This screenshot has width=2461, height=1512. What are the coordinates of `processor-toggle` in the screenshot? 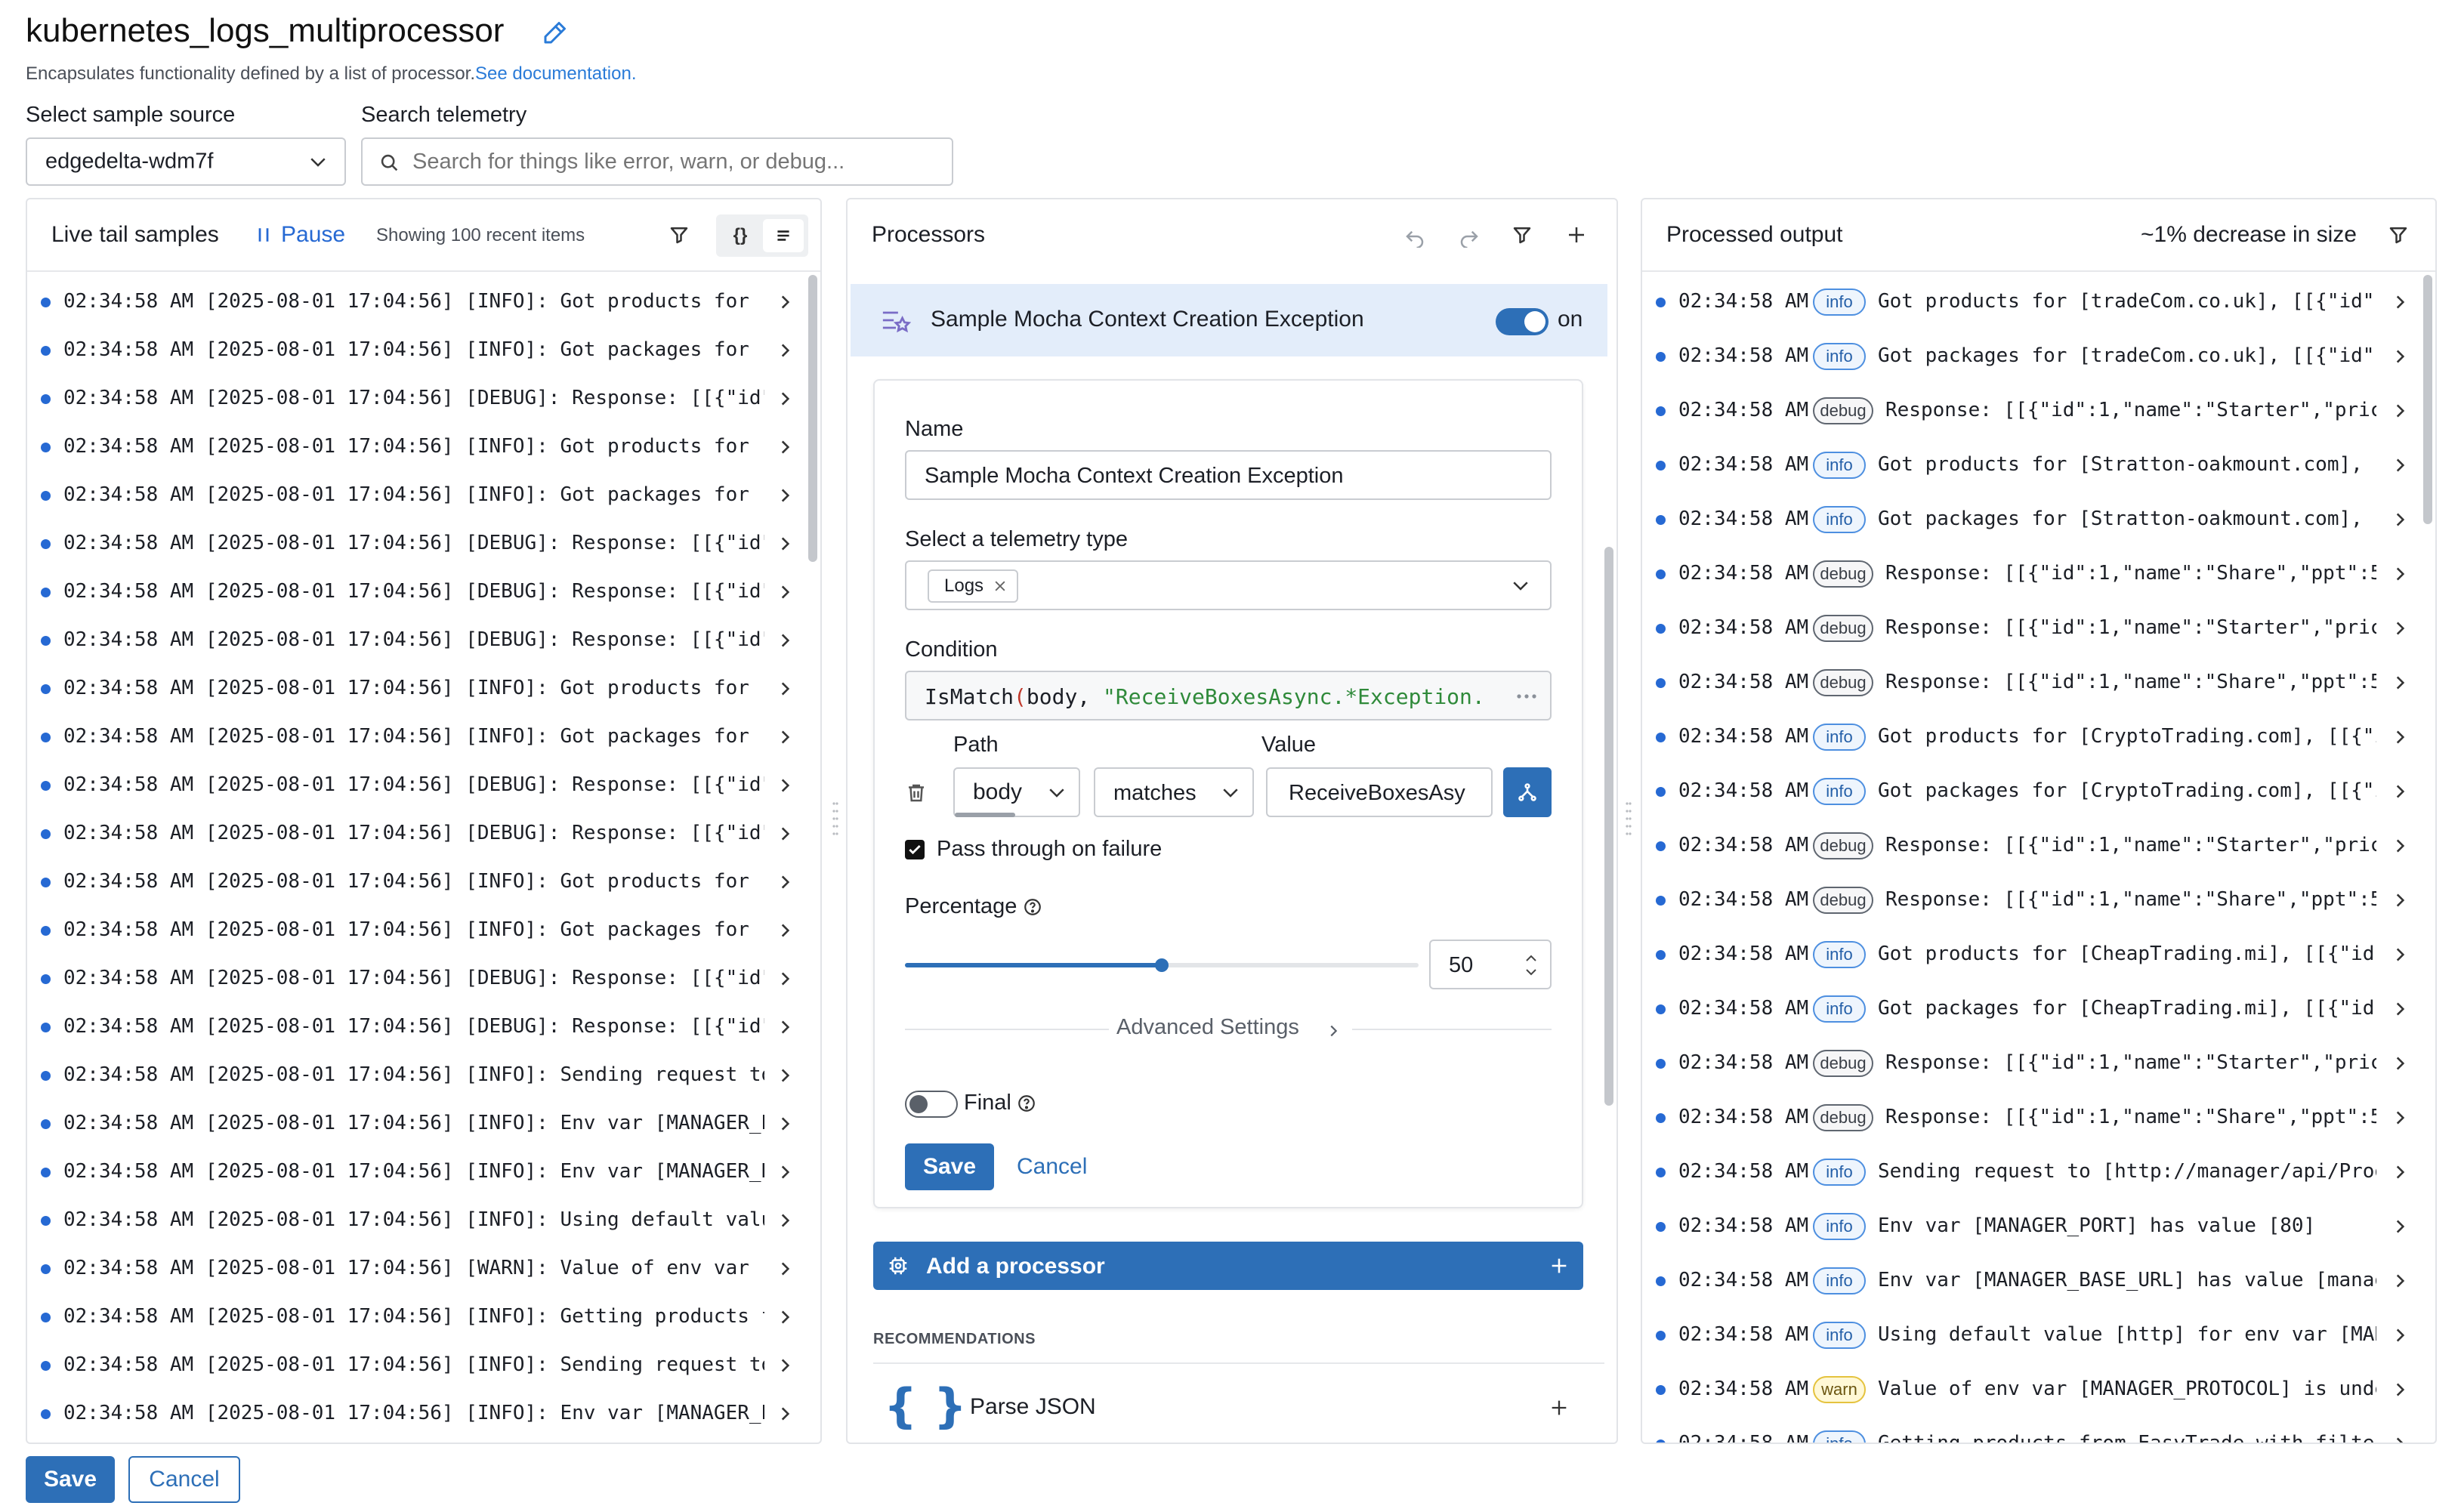 It's located at (1522, 321).